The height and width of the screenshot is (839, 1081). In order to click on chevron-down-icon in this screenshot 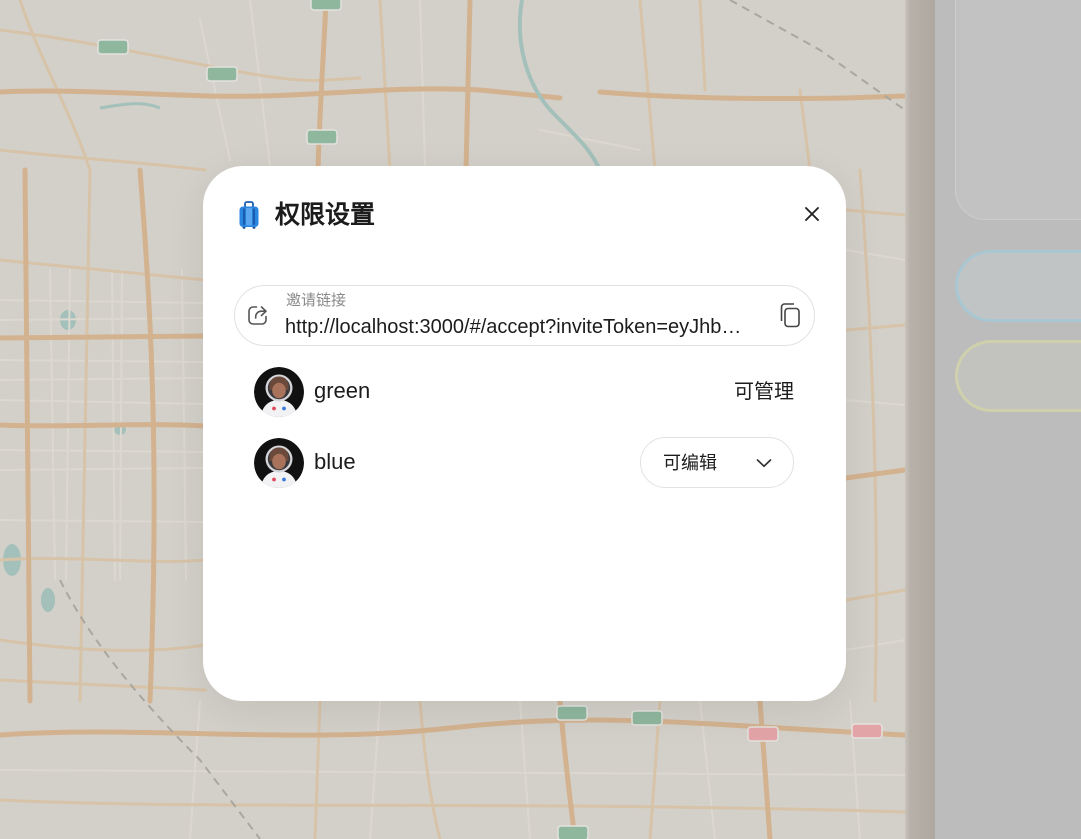, I will do `click(764, 463)`.